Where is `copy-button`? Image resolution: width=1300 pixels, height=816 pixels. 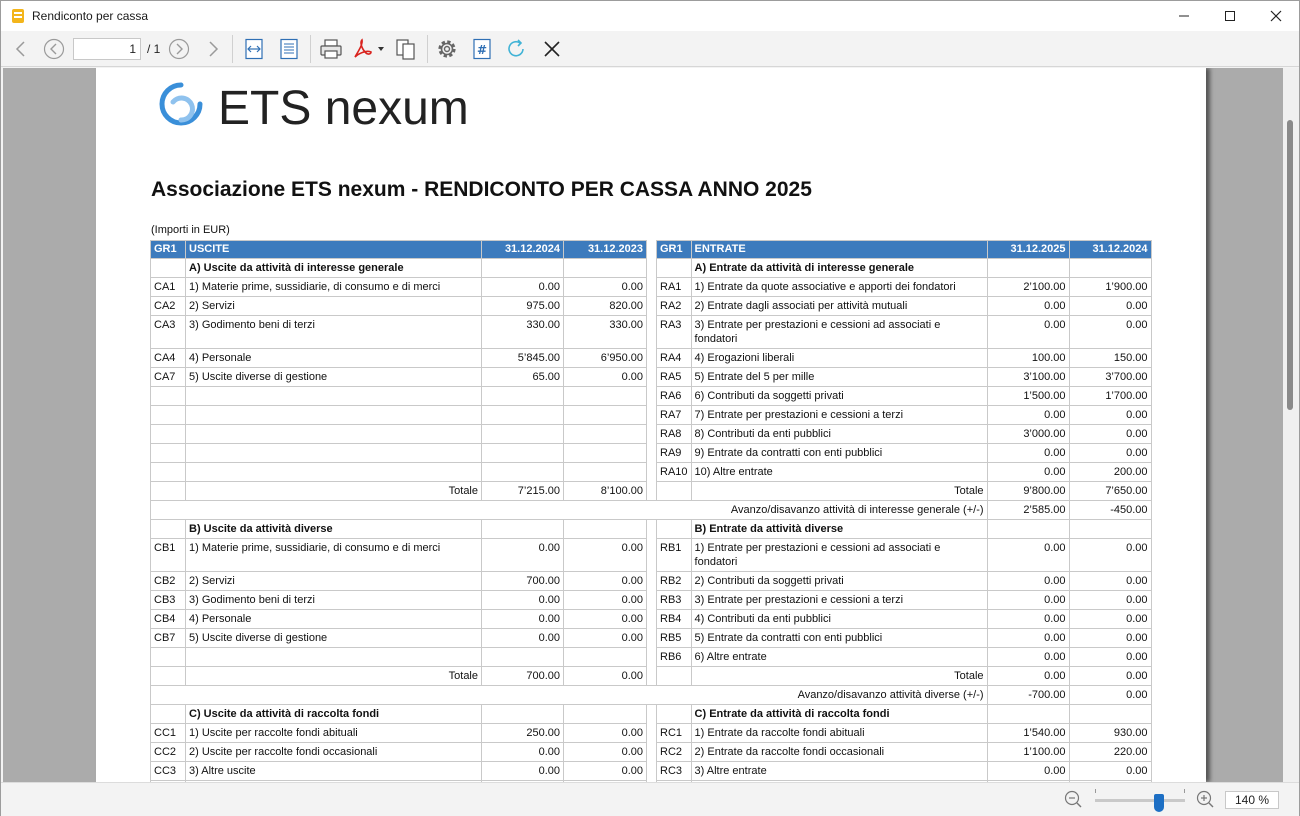
copy-button is located at coordinates (406, 49).